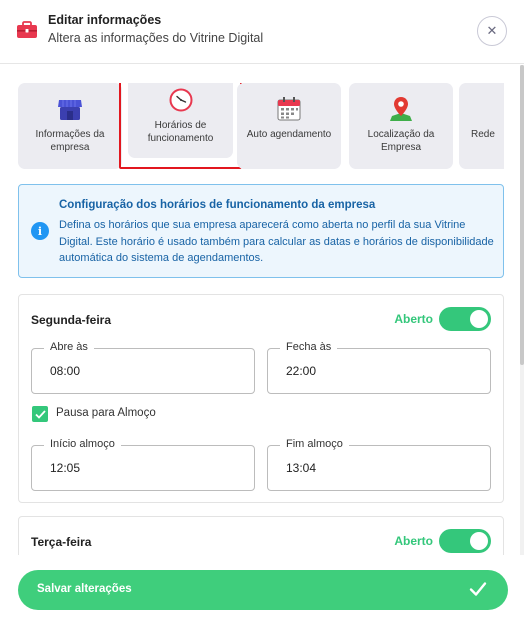 The height and width of the screenshot is (617, 524). I want to click on close-button: ✕, so click(492, 31).